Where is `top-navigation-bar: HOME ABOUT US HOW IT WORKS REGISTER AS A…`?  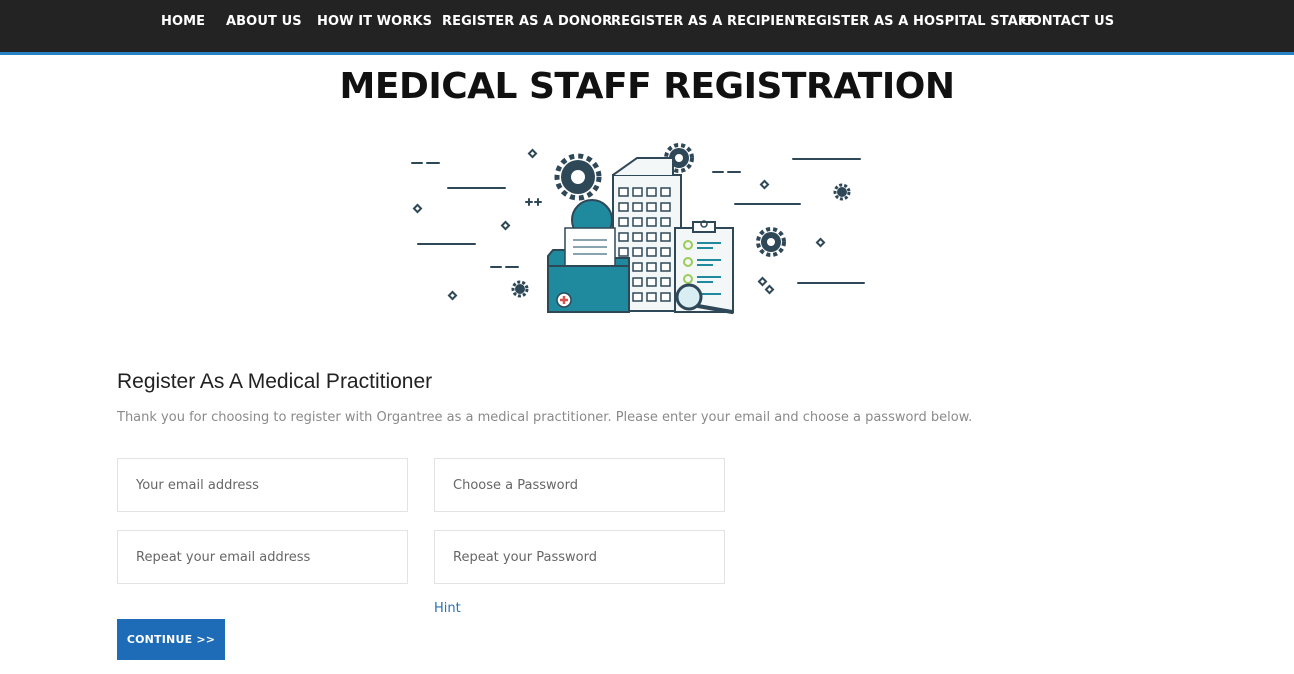 top-navigation-bar: HOME ABOUT US HOW IT WORKS REGISTER AS A… is located at coordinates (647, 27).